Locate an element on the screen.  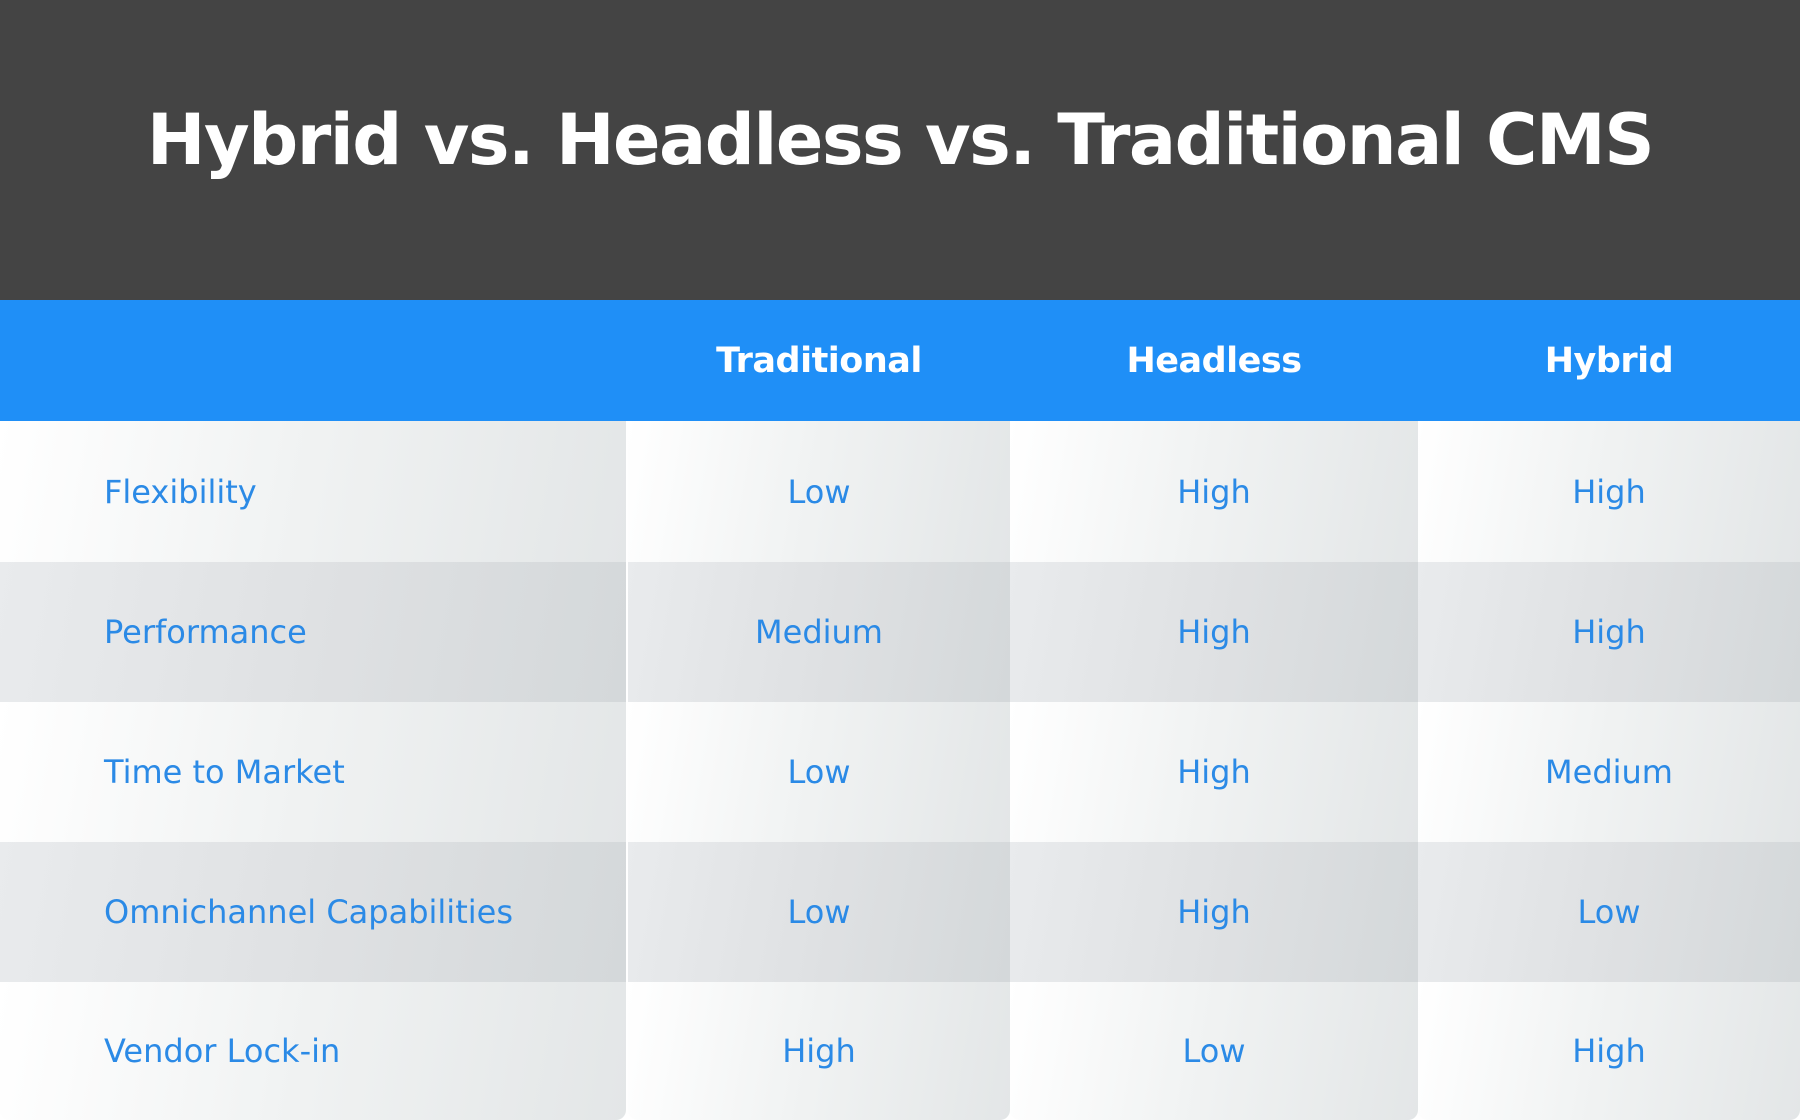
column-header-hybrid: Hybrid is located at coordinates (1609, 360).